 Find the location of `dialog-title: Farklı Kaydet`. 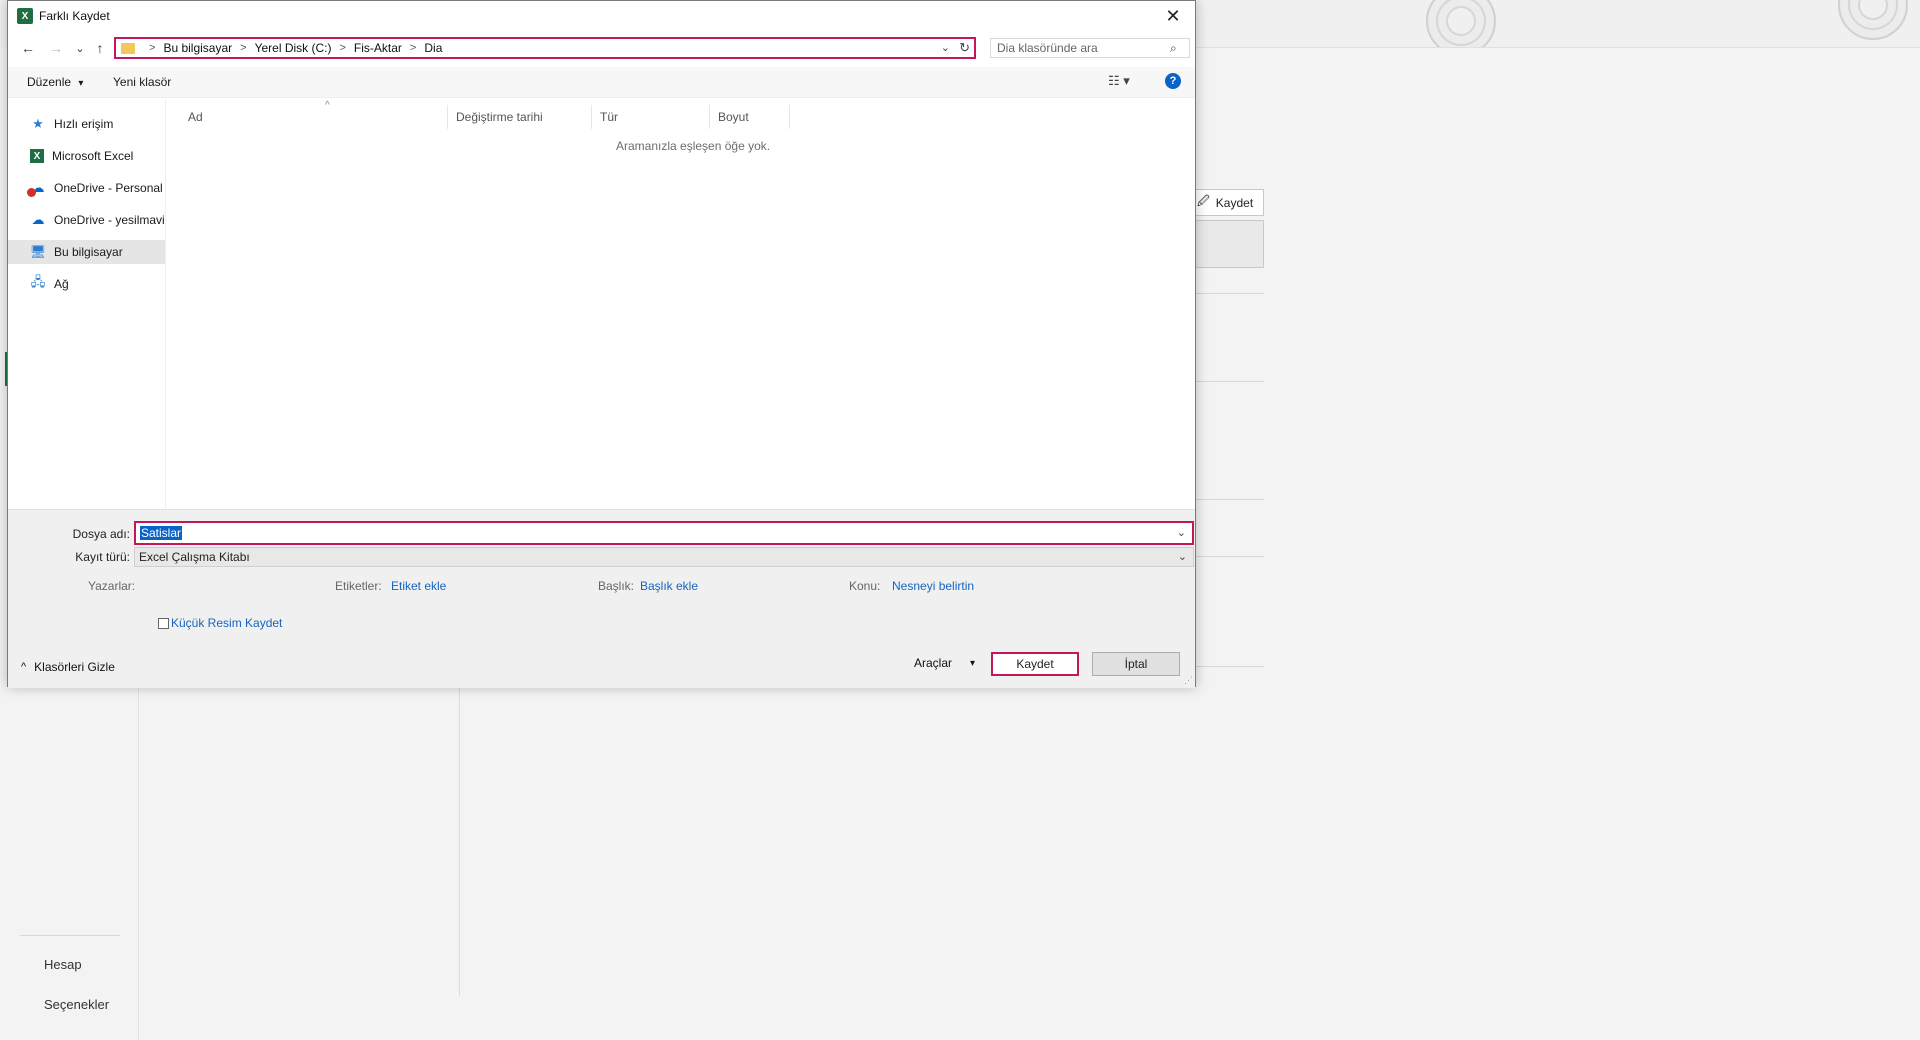

dialog-title: Farklı Kaydet is located at coordinates (74, 16).